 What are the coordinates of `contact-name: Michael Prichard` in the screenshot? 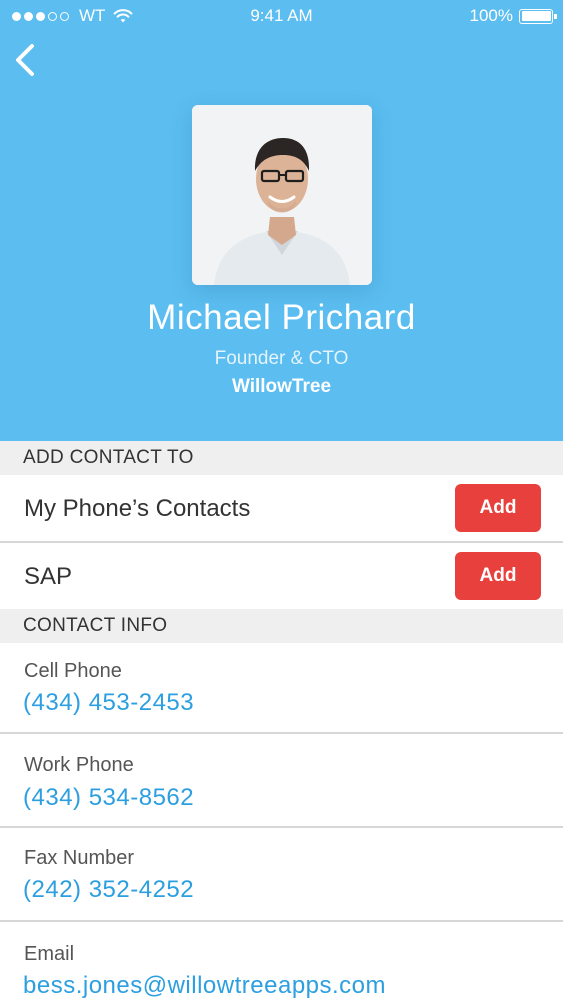 It's located at (281, 317).